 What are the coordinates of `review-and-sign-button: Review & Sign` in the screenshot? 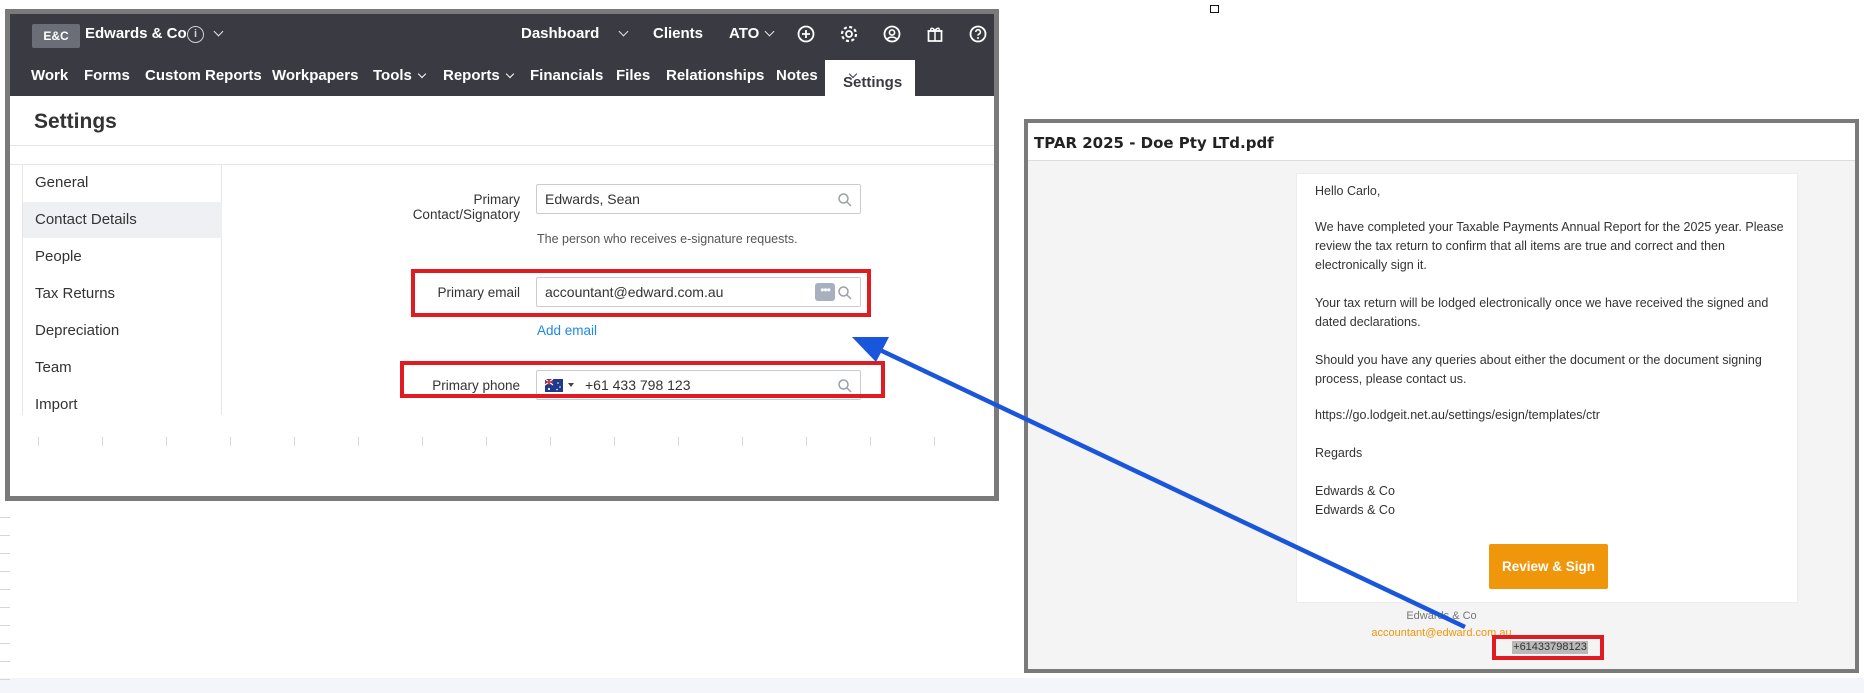 It's located at (1548, 566).